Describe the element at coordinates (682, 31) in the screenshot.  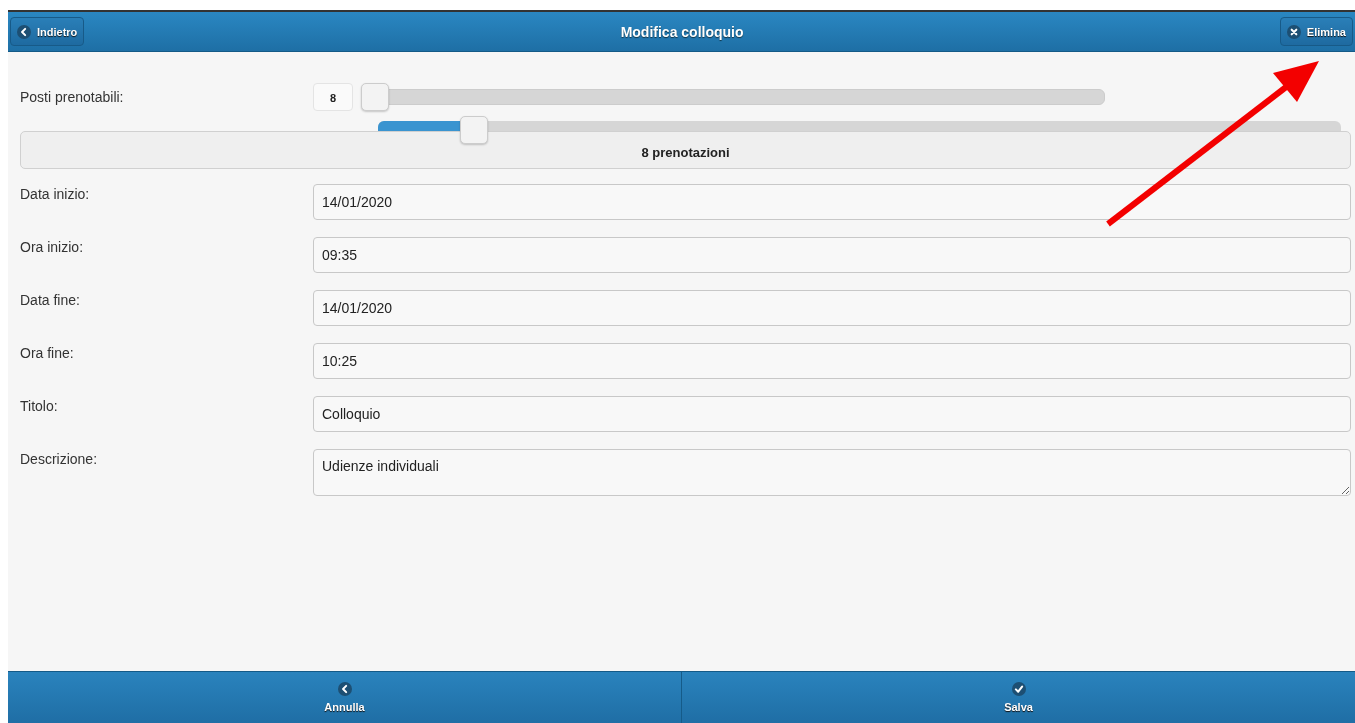
I see `page-title: Modifica colloquio` at that location.